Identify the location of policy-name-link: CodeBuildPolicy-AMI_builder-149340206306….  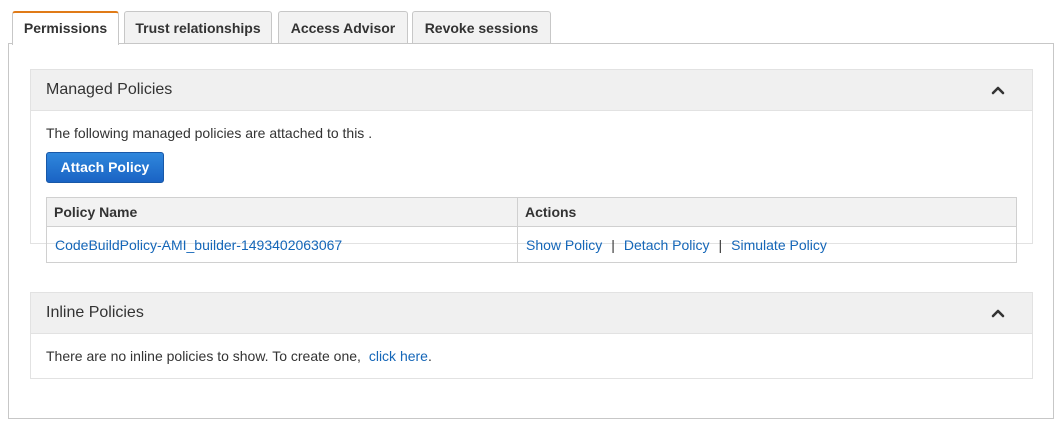
(198, 245).